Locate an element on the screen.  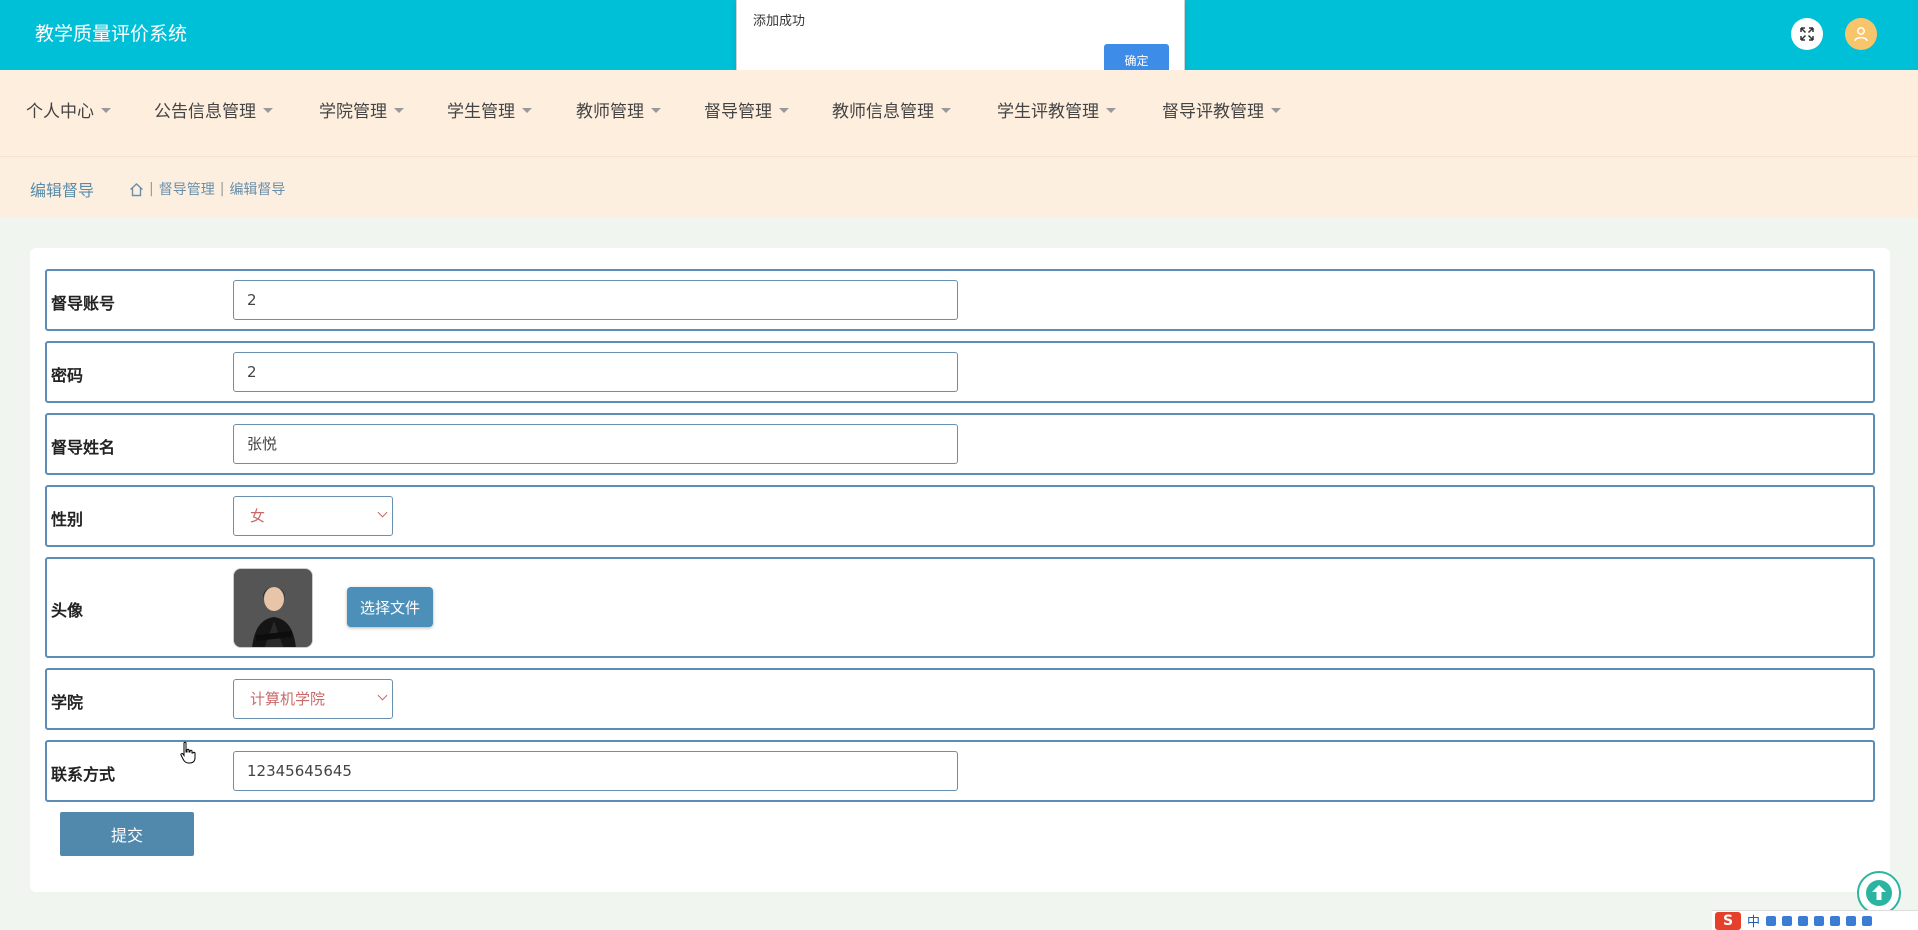
microphone-icon is located at coordinates (1803, 920).